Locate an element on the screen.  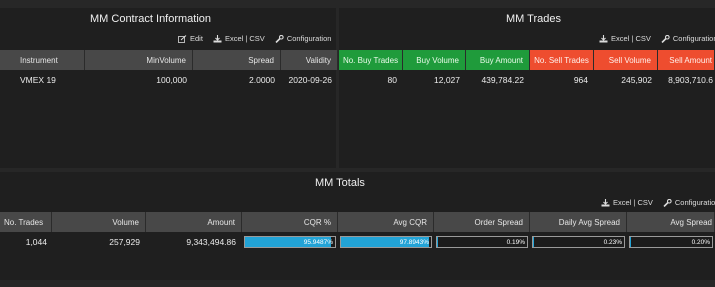
edit-label: Edit is located at coordinates (196, 38).